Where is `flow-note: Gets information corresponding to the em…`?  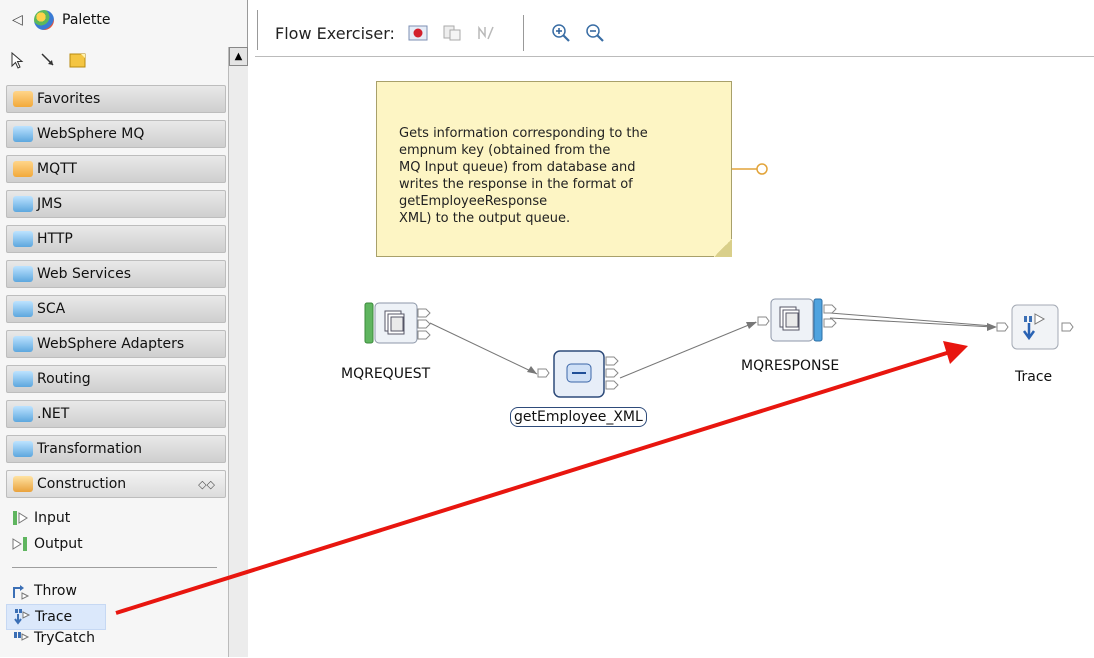 flow-note: Gets information corresponding to the em… is located at coordinates (554, 169).